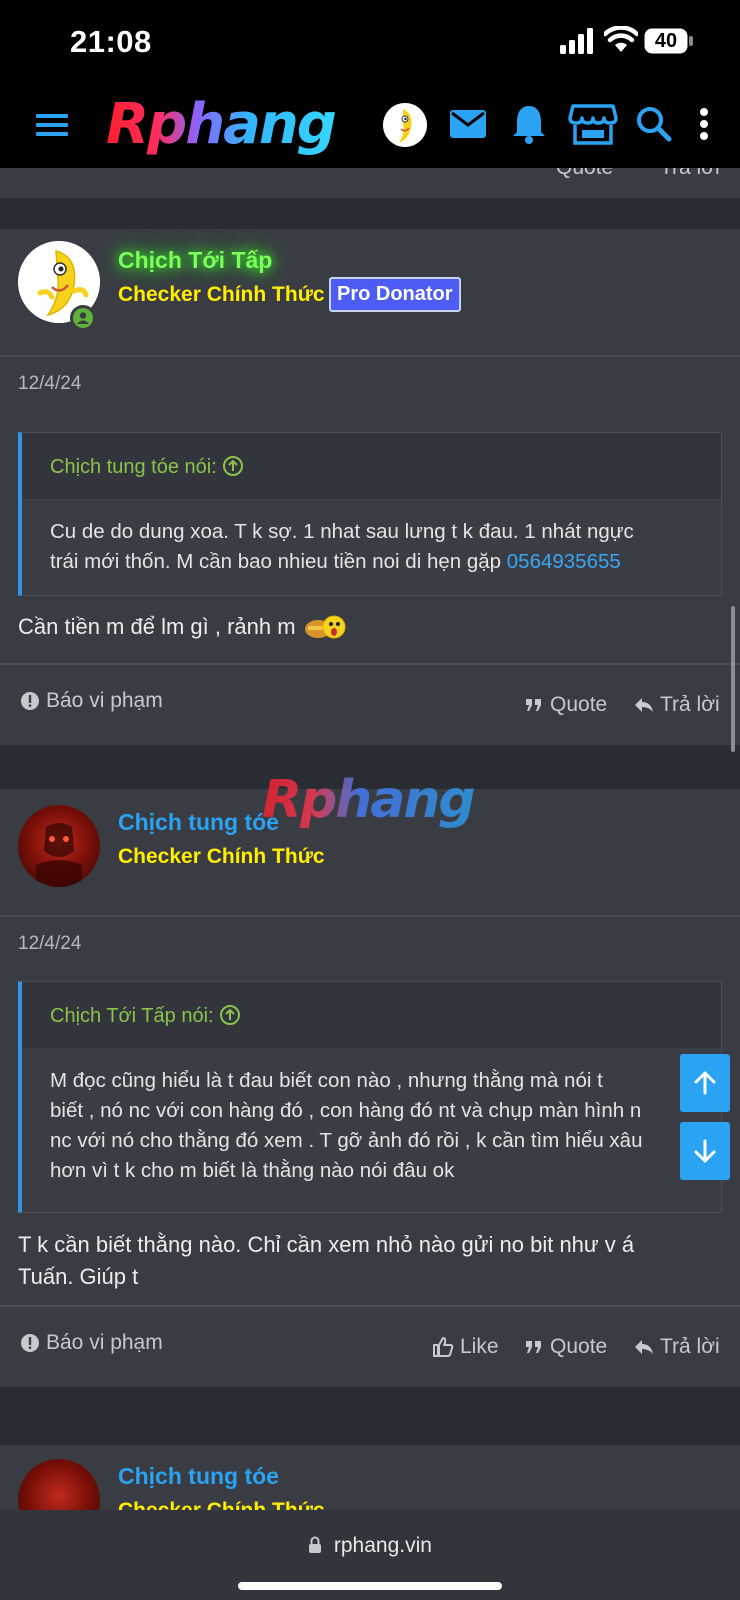 Image resolution: width=740 pixels, height=1600 pixels. What do you see at coordinates (654, 124) in the screenshot?
I see `search-icon` at bounding box center [654, 124].